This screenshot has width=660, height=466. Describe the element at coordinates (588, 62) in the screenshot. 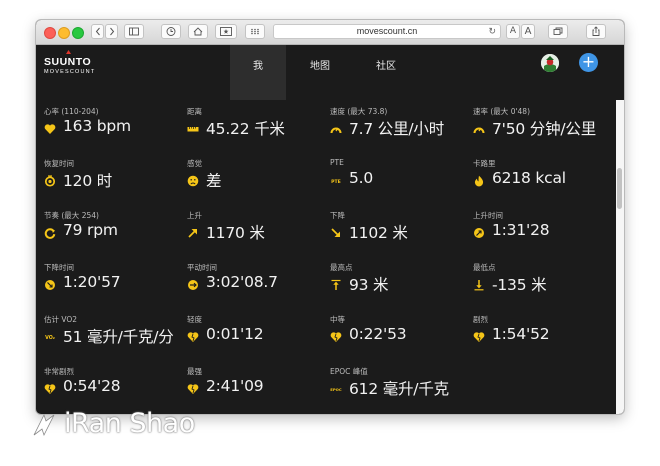

I see `add-move-button: +` at that location.